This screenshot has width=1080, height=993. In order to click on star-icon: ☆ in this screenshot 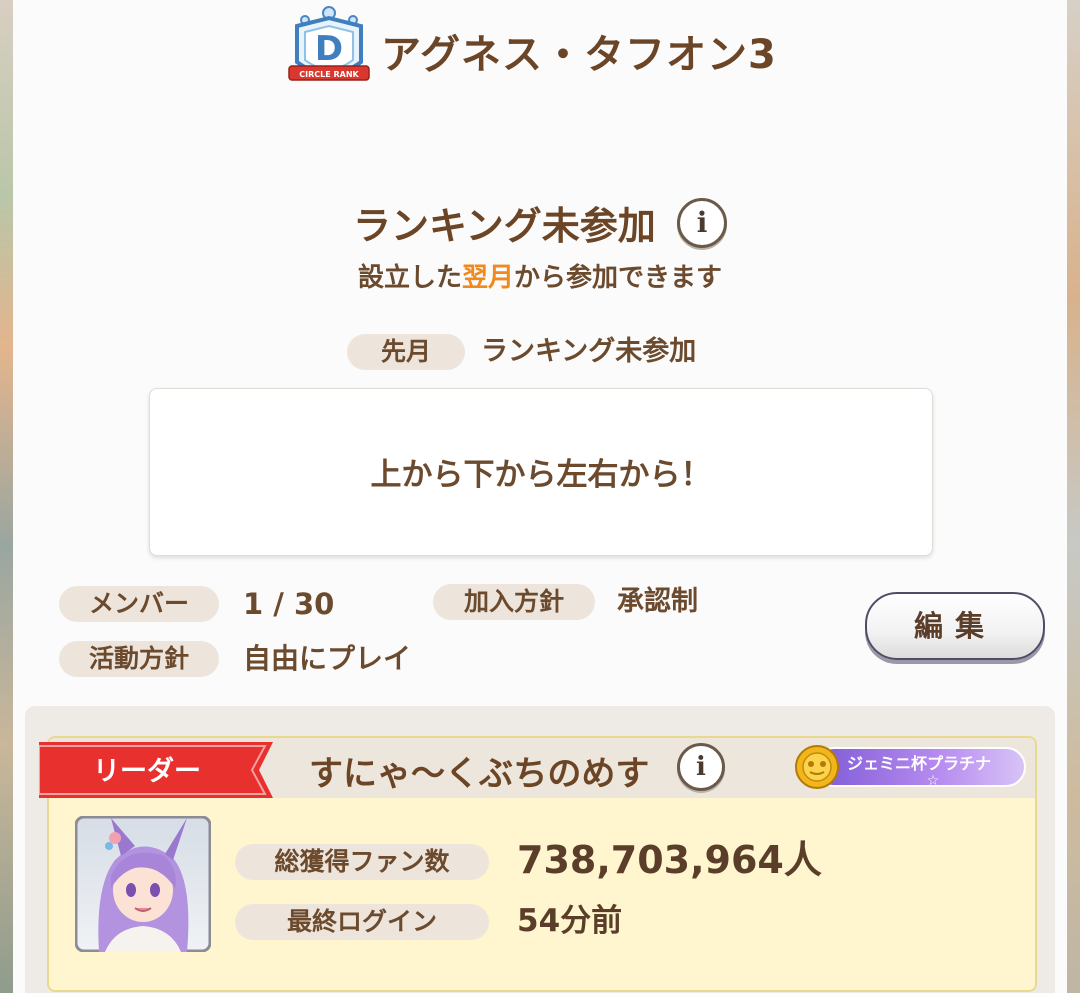, I will do `click(933, 781)`.